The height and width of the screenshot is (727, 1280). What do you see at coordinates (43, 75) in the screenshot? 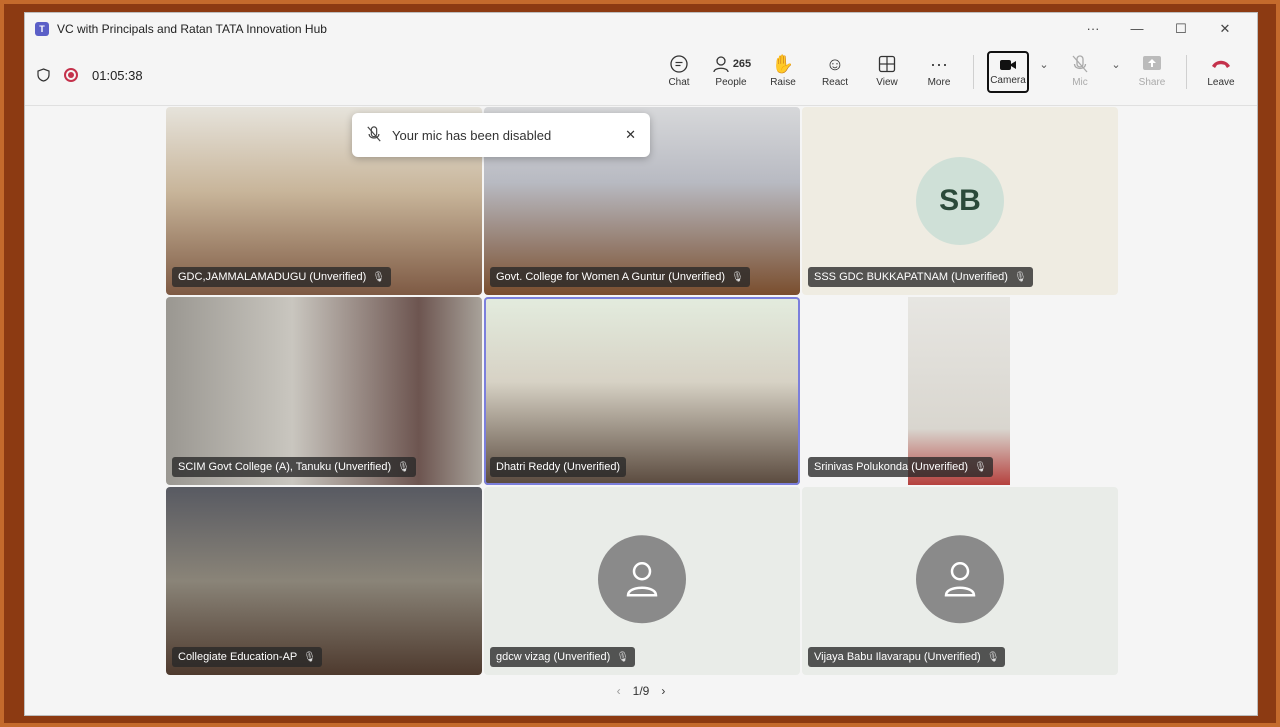
I see `shield-icon` at bounding box center [43, 75].